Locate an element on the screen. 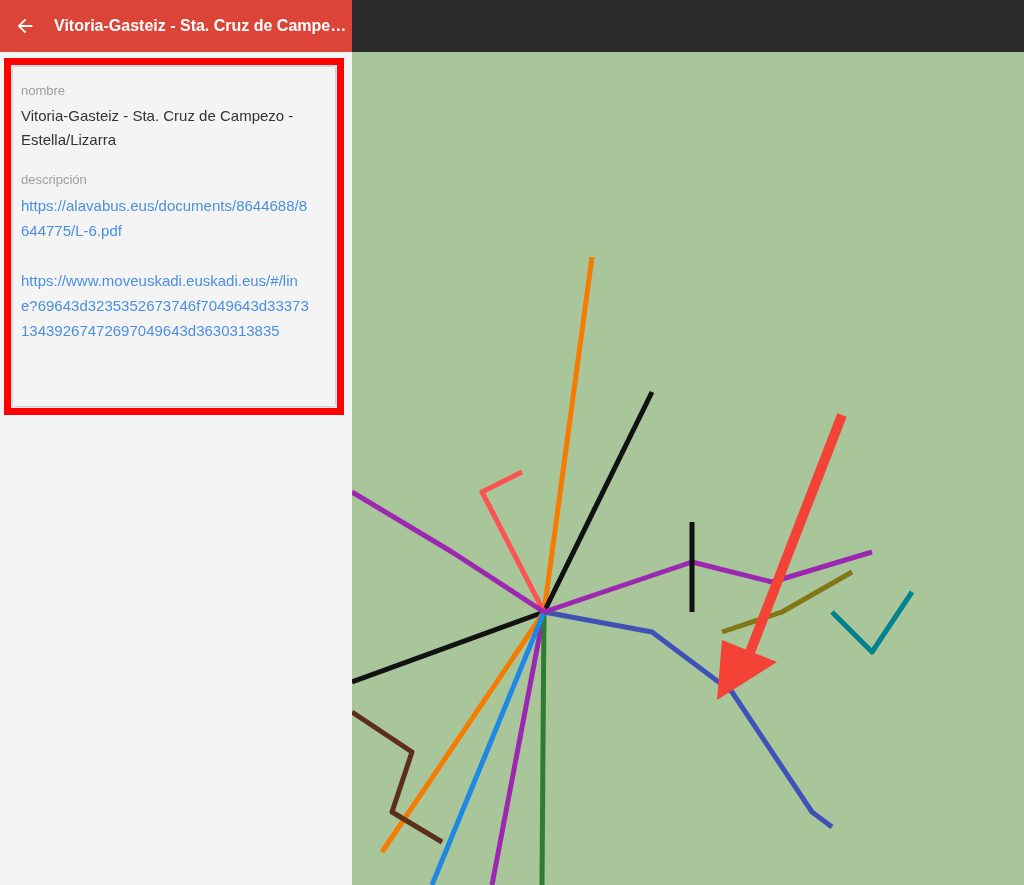 The width and height of the screenshot is (1024, 885). field-label: descripción is located at coordinates (54, 179).